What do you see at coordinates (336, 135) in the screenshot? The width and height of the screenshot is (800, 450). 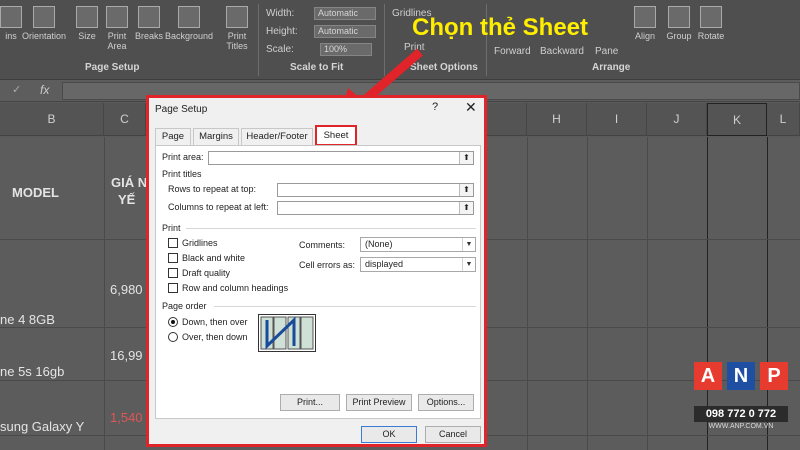 I see `tab-sheet: Sheet` at bounding box center [336, 135].